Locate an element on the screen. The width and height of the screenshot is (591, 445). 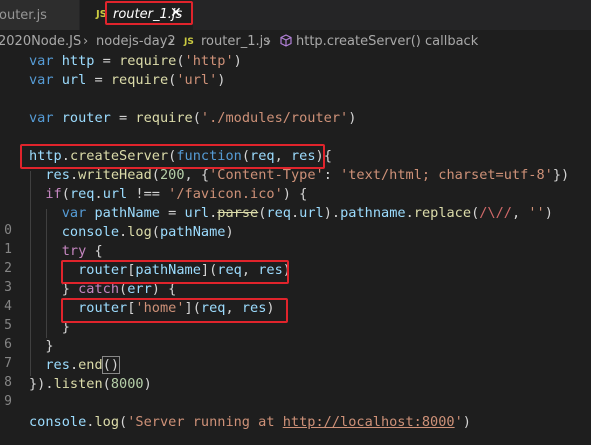
code-token: try is located at coordinates (74, 251).